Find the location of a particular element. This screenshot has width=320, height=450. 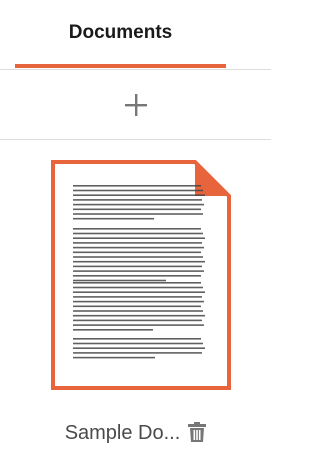

active-tab-indicator is located at coordinates (120, 66).